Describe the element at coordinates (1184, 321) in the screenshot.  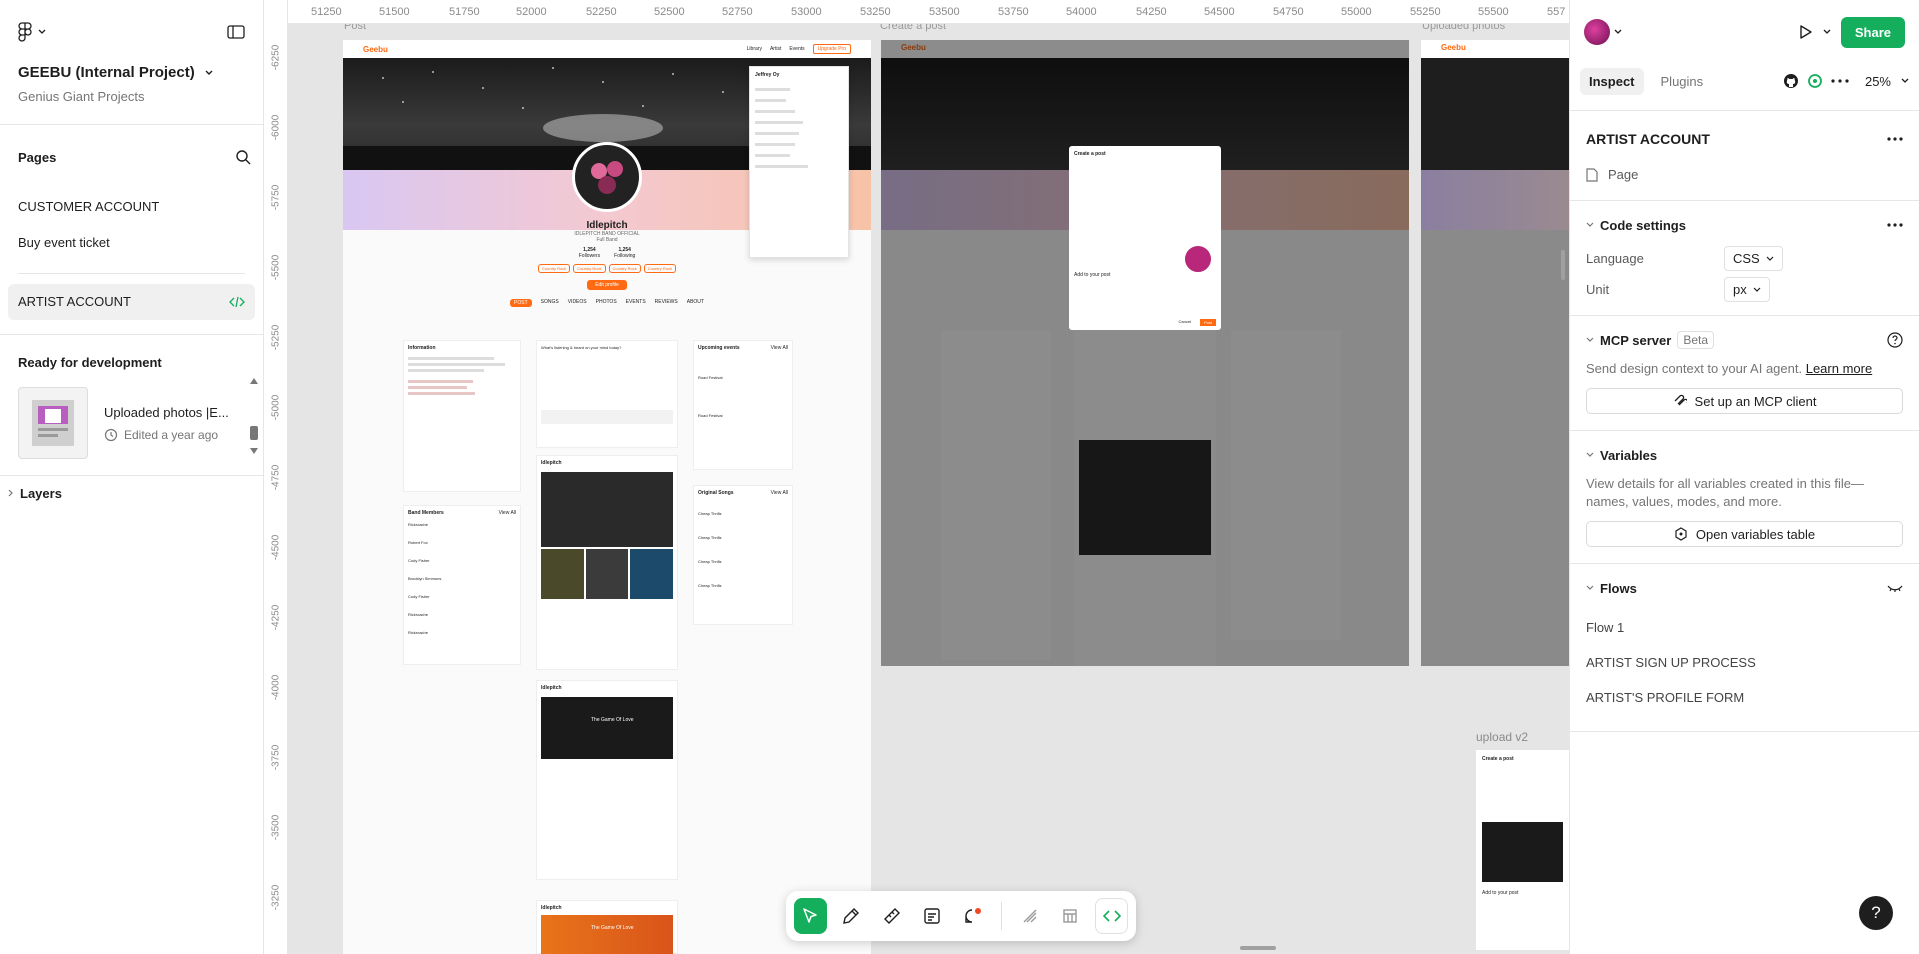
I see `modal-cancel: Cancel` at that location.